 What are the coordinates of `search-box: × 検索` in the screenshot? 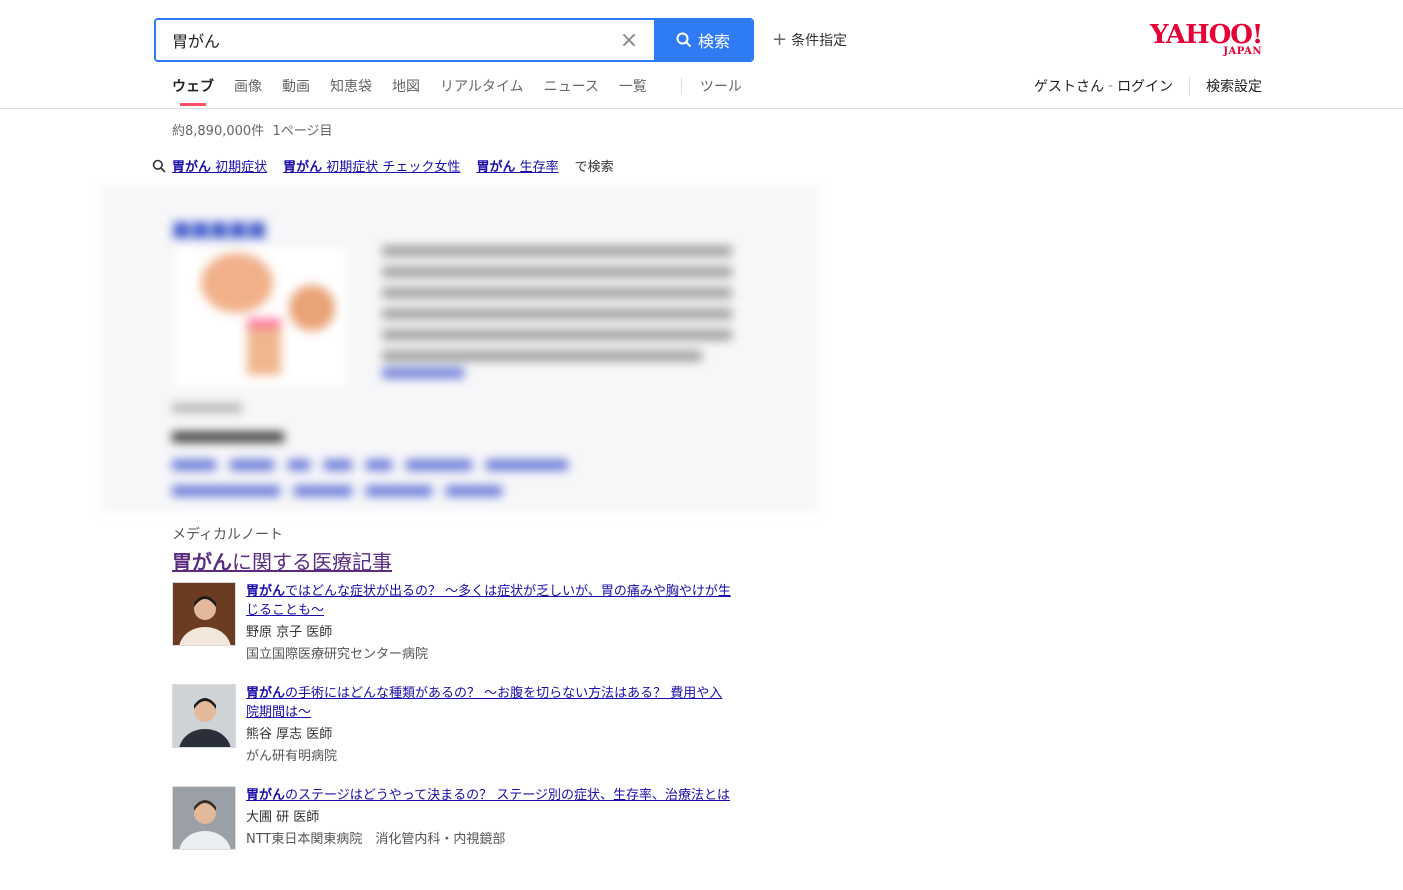 It's located at (454, 40).